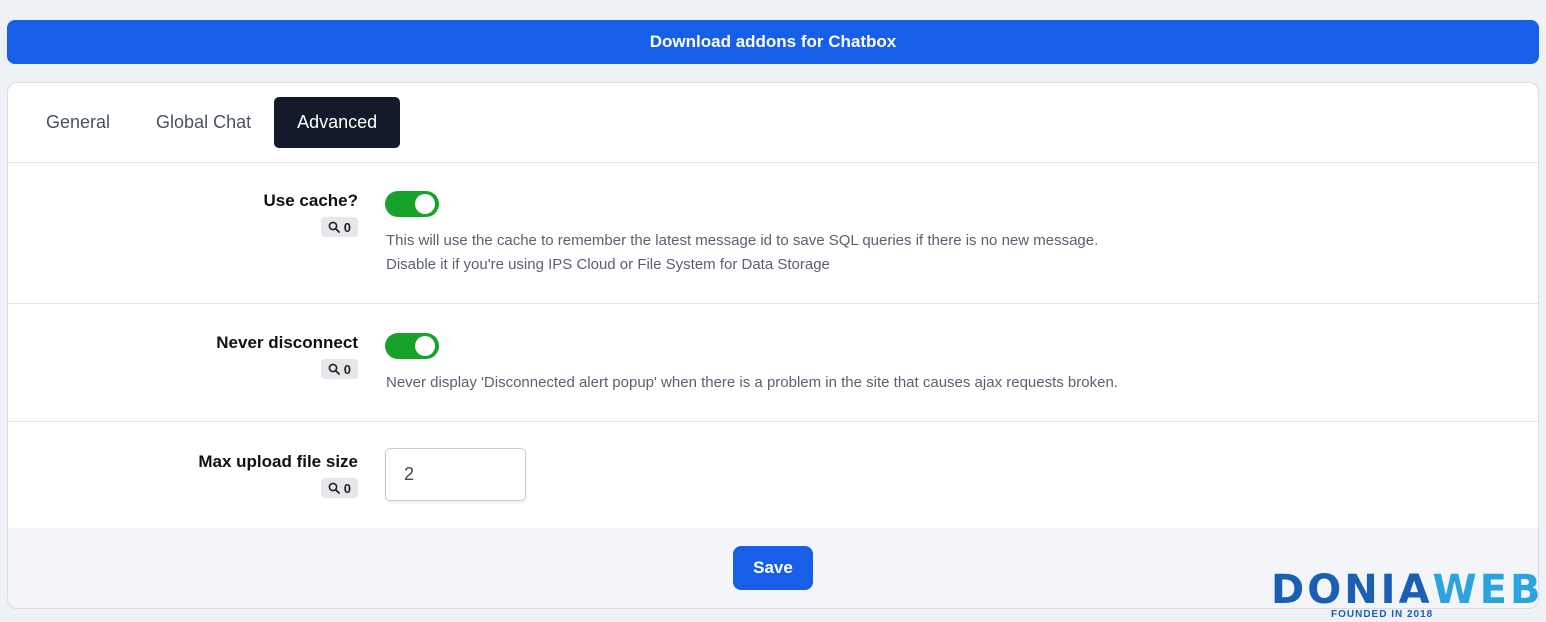 The image size is (1546, 622). What do you see at coordinates (287, 356) in the screenshot?
I see `setting-label-group: Never disconnect 0` at bounding box center [287, 356].